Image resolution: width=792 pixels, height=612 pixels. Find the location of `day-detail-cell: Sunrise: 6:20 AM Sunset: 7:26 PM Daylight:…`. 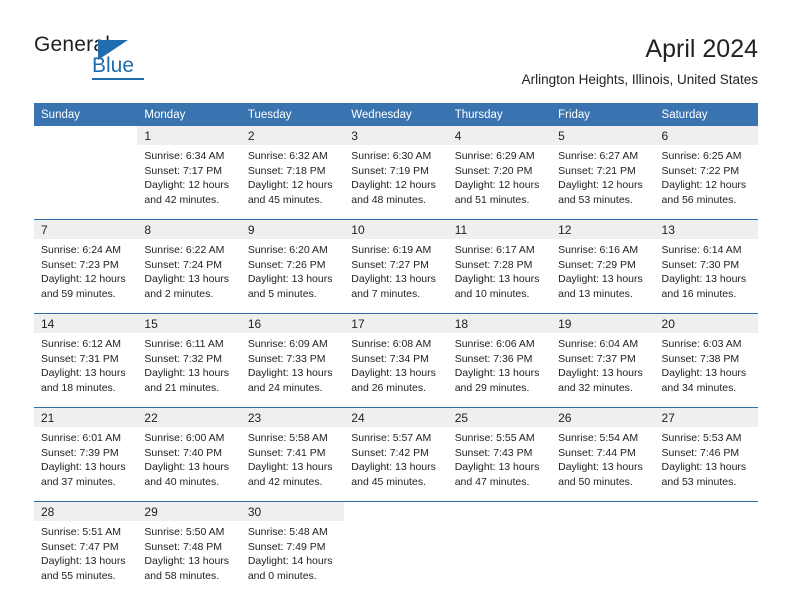

day-detail-cell: Sunrise: 6:20 AM Sunset: 7:26 PM Daylight:… is located at coordinates (292, 276).